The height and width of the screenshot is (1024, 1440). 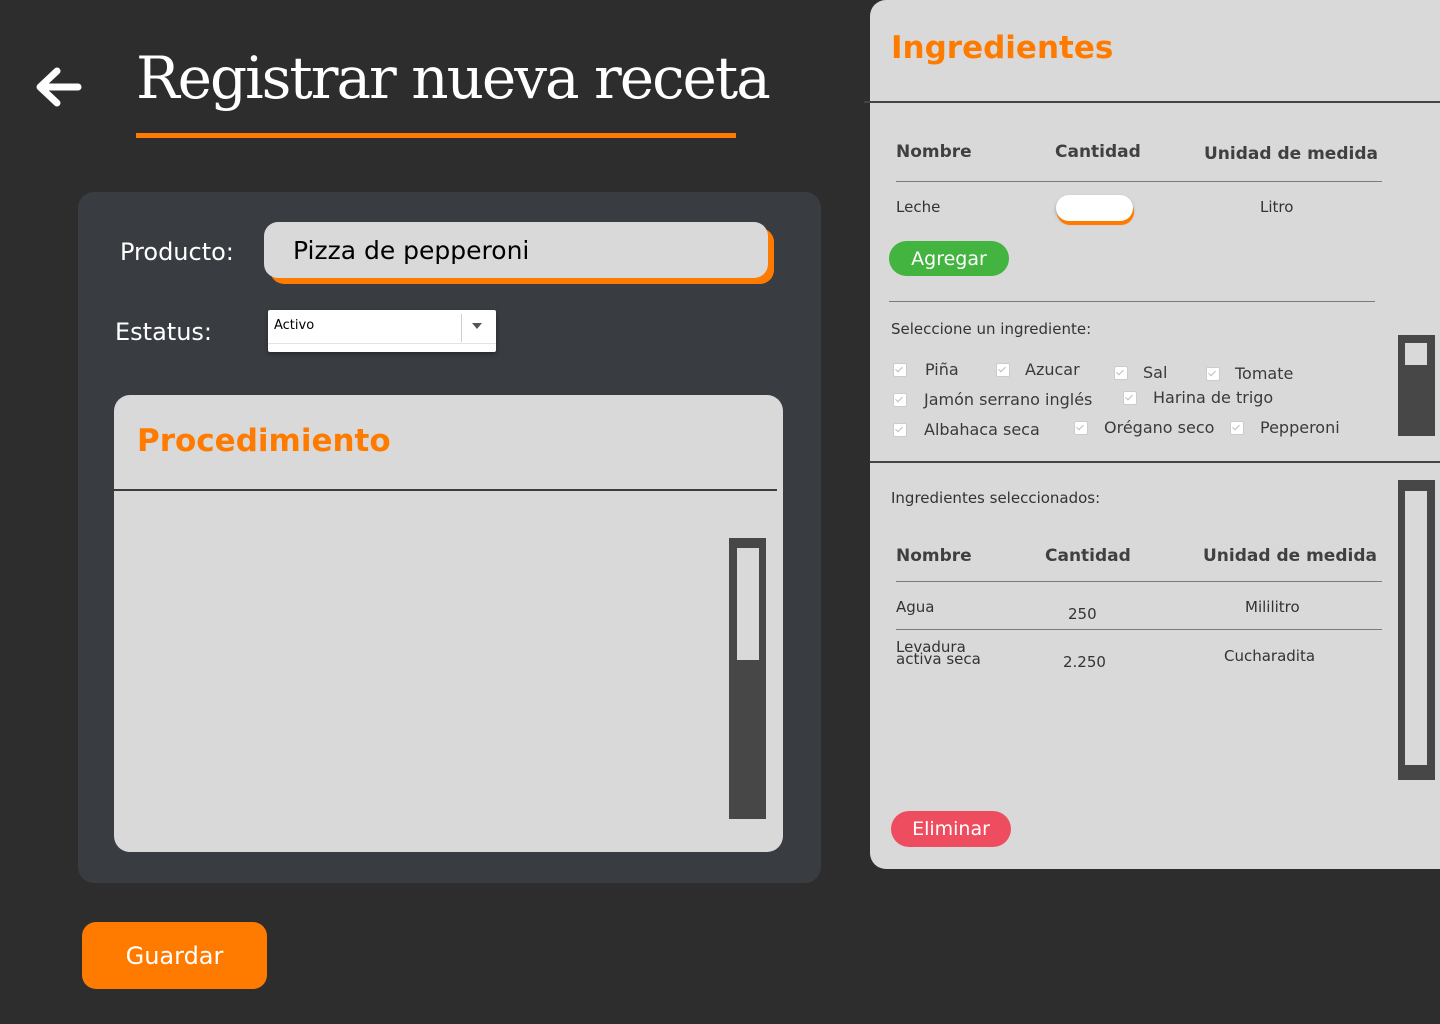 I want to click on selected-ingredients-caption: Ingredientes seleccionados:, so click(x=996, y=498).